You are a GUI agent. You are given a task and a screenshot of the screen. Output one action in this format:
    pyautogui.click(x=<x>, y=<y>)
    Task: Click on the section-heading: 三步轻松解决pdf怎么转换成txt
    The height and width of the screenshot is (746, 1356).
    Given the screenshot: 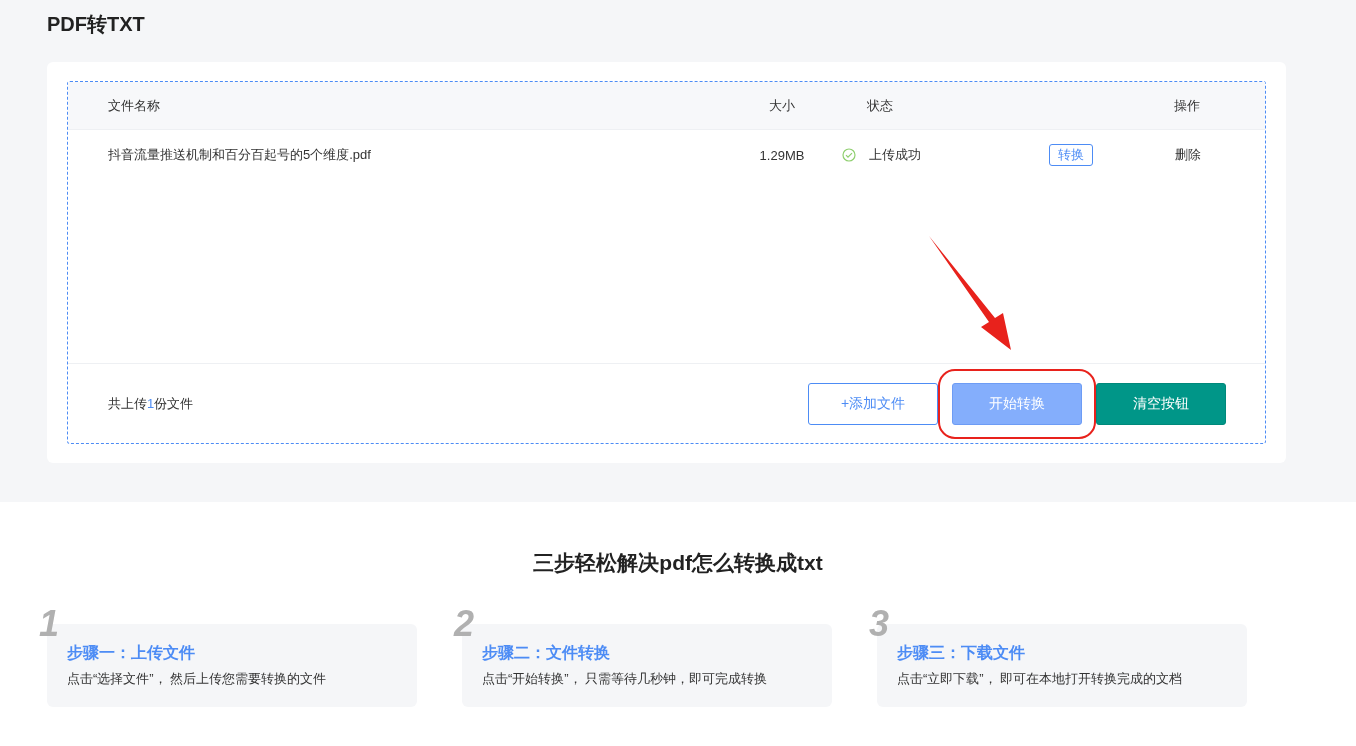 What is the action you would take?
    pyautogui.click(x=678, y=563)
    